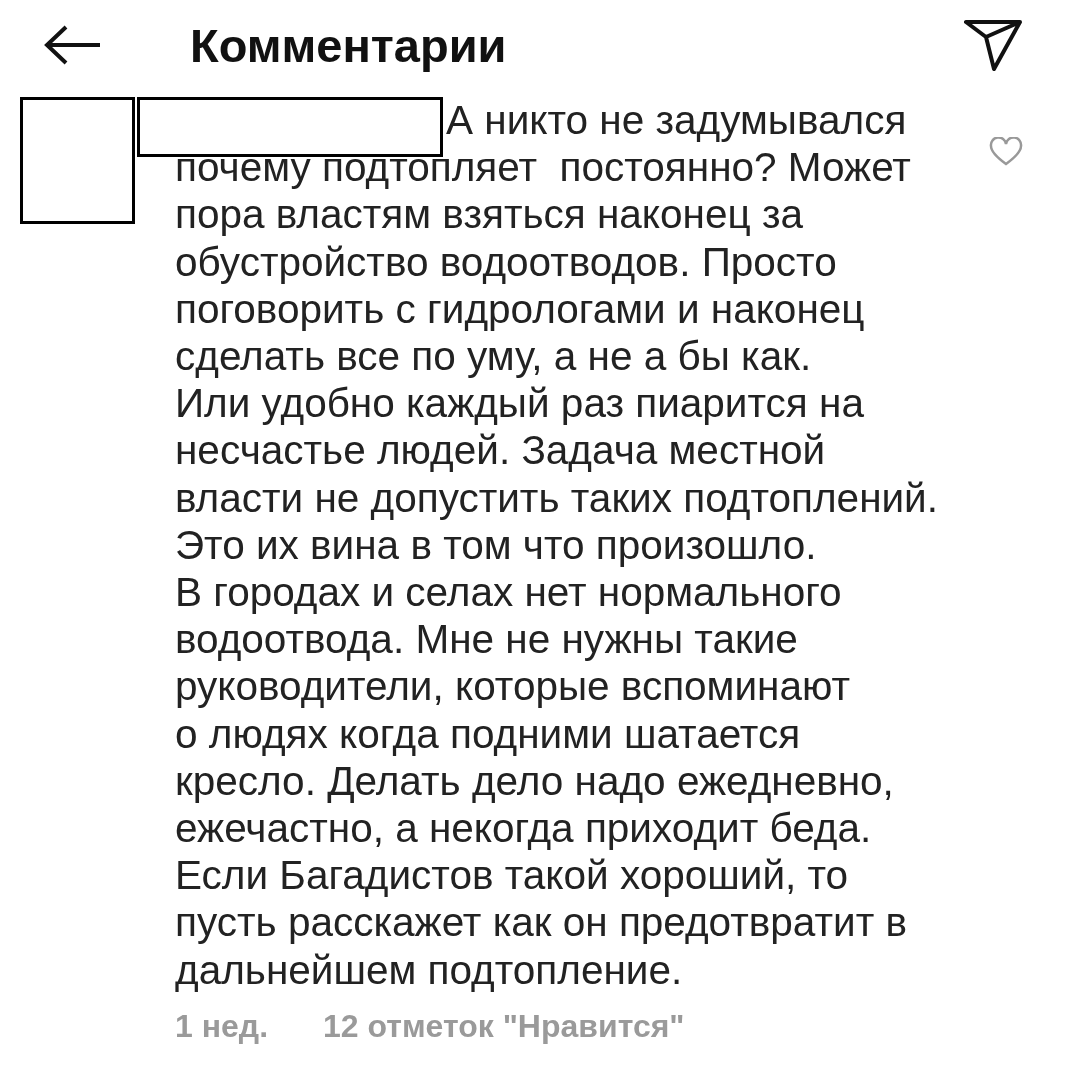  Describe the element at coordinates (504, 1026) in the screenshot. I see `likes-count: 12 отметок "Нравится"` at that location.